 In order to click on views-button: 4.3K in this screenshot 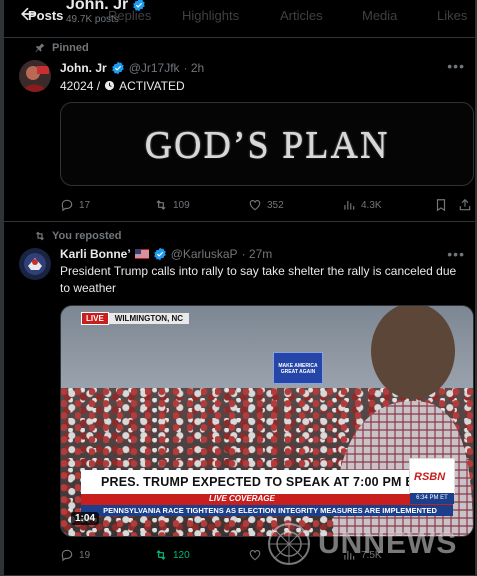, I will do `click(362, 205)`.